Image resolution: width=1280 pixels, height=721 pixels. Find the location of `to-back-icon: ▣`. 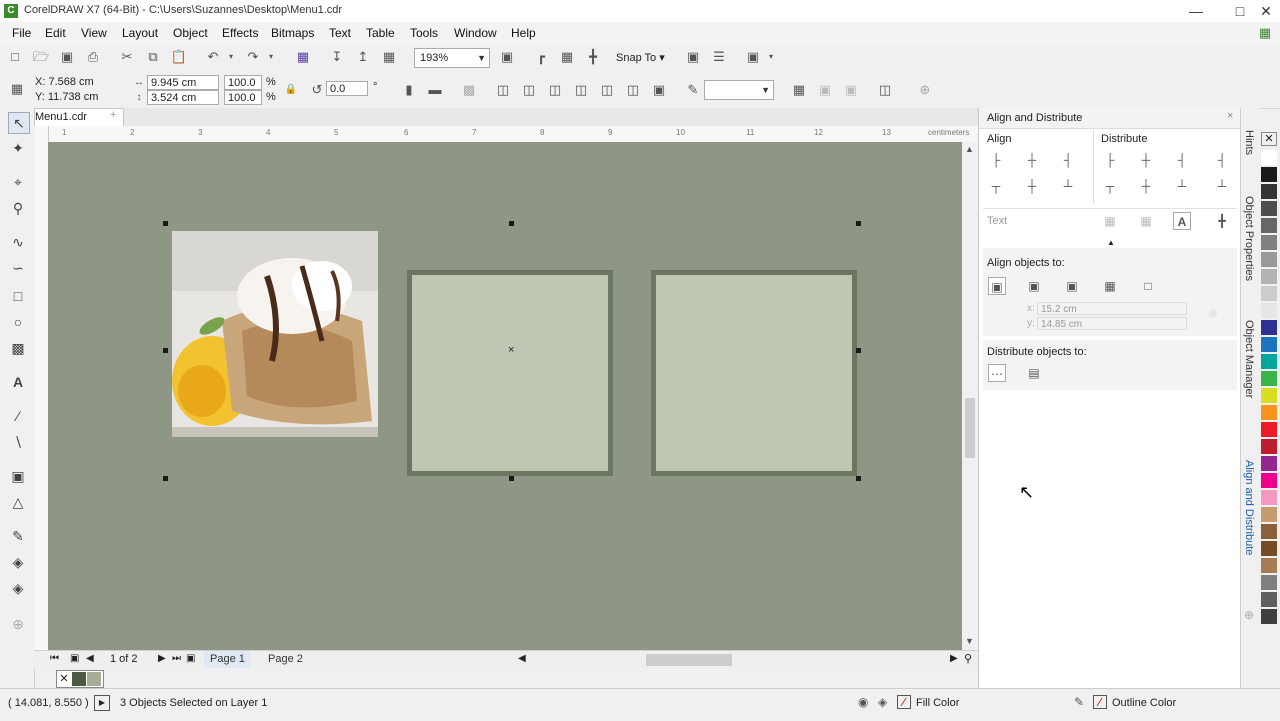

to-back-icon: ▣ is located at coordinates (851, 90).